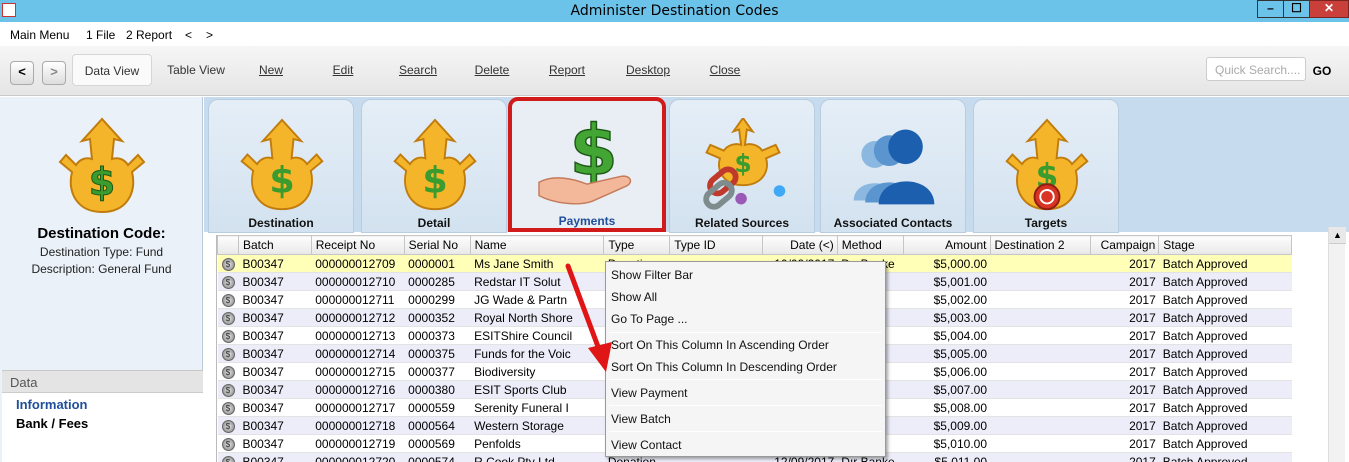 The height and width of the screenshot is (462, 1349). What do you see at coordinates (537, 425) in the screenshot?
I see `table-cell: Western Storage` at bounding box center [537, 425].